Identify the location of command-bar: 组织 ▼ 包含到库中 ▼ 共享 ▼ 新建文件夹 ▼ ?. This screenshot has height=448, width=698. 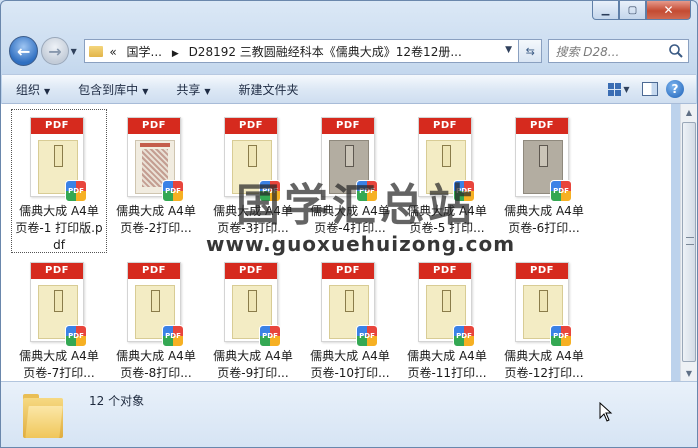
(349, 89).